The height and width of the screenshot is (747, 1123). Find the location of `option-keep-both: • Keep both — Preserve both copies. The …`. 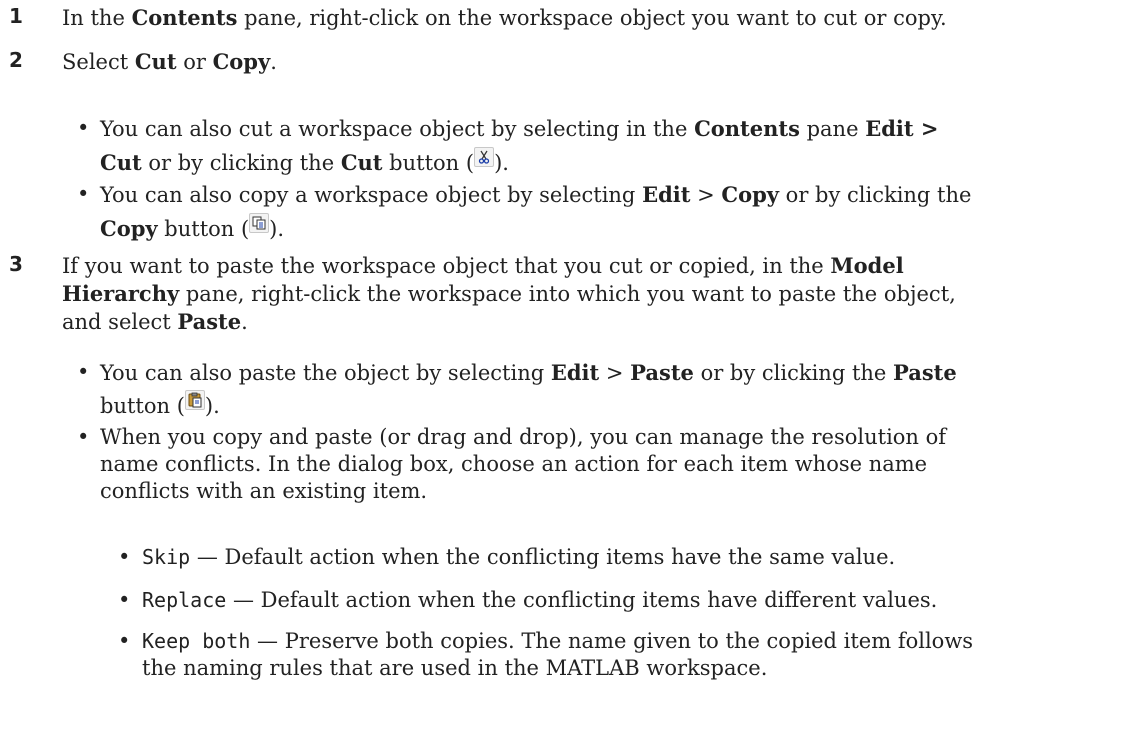

option-keep-both: • Keep both — Preserve both copies. The … is located at coordinates (546, 654).